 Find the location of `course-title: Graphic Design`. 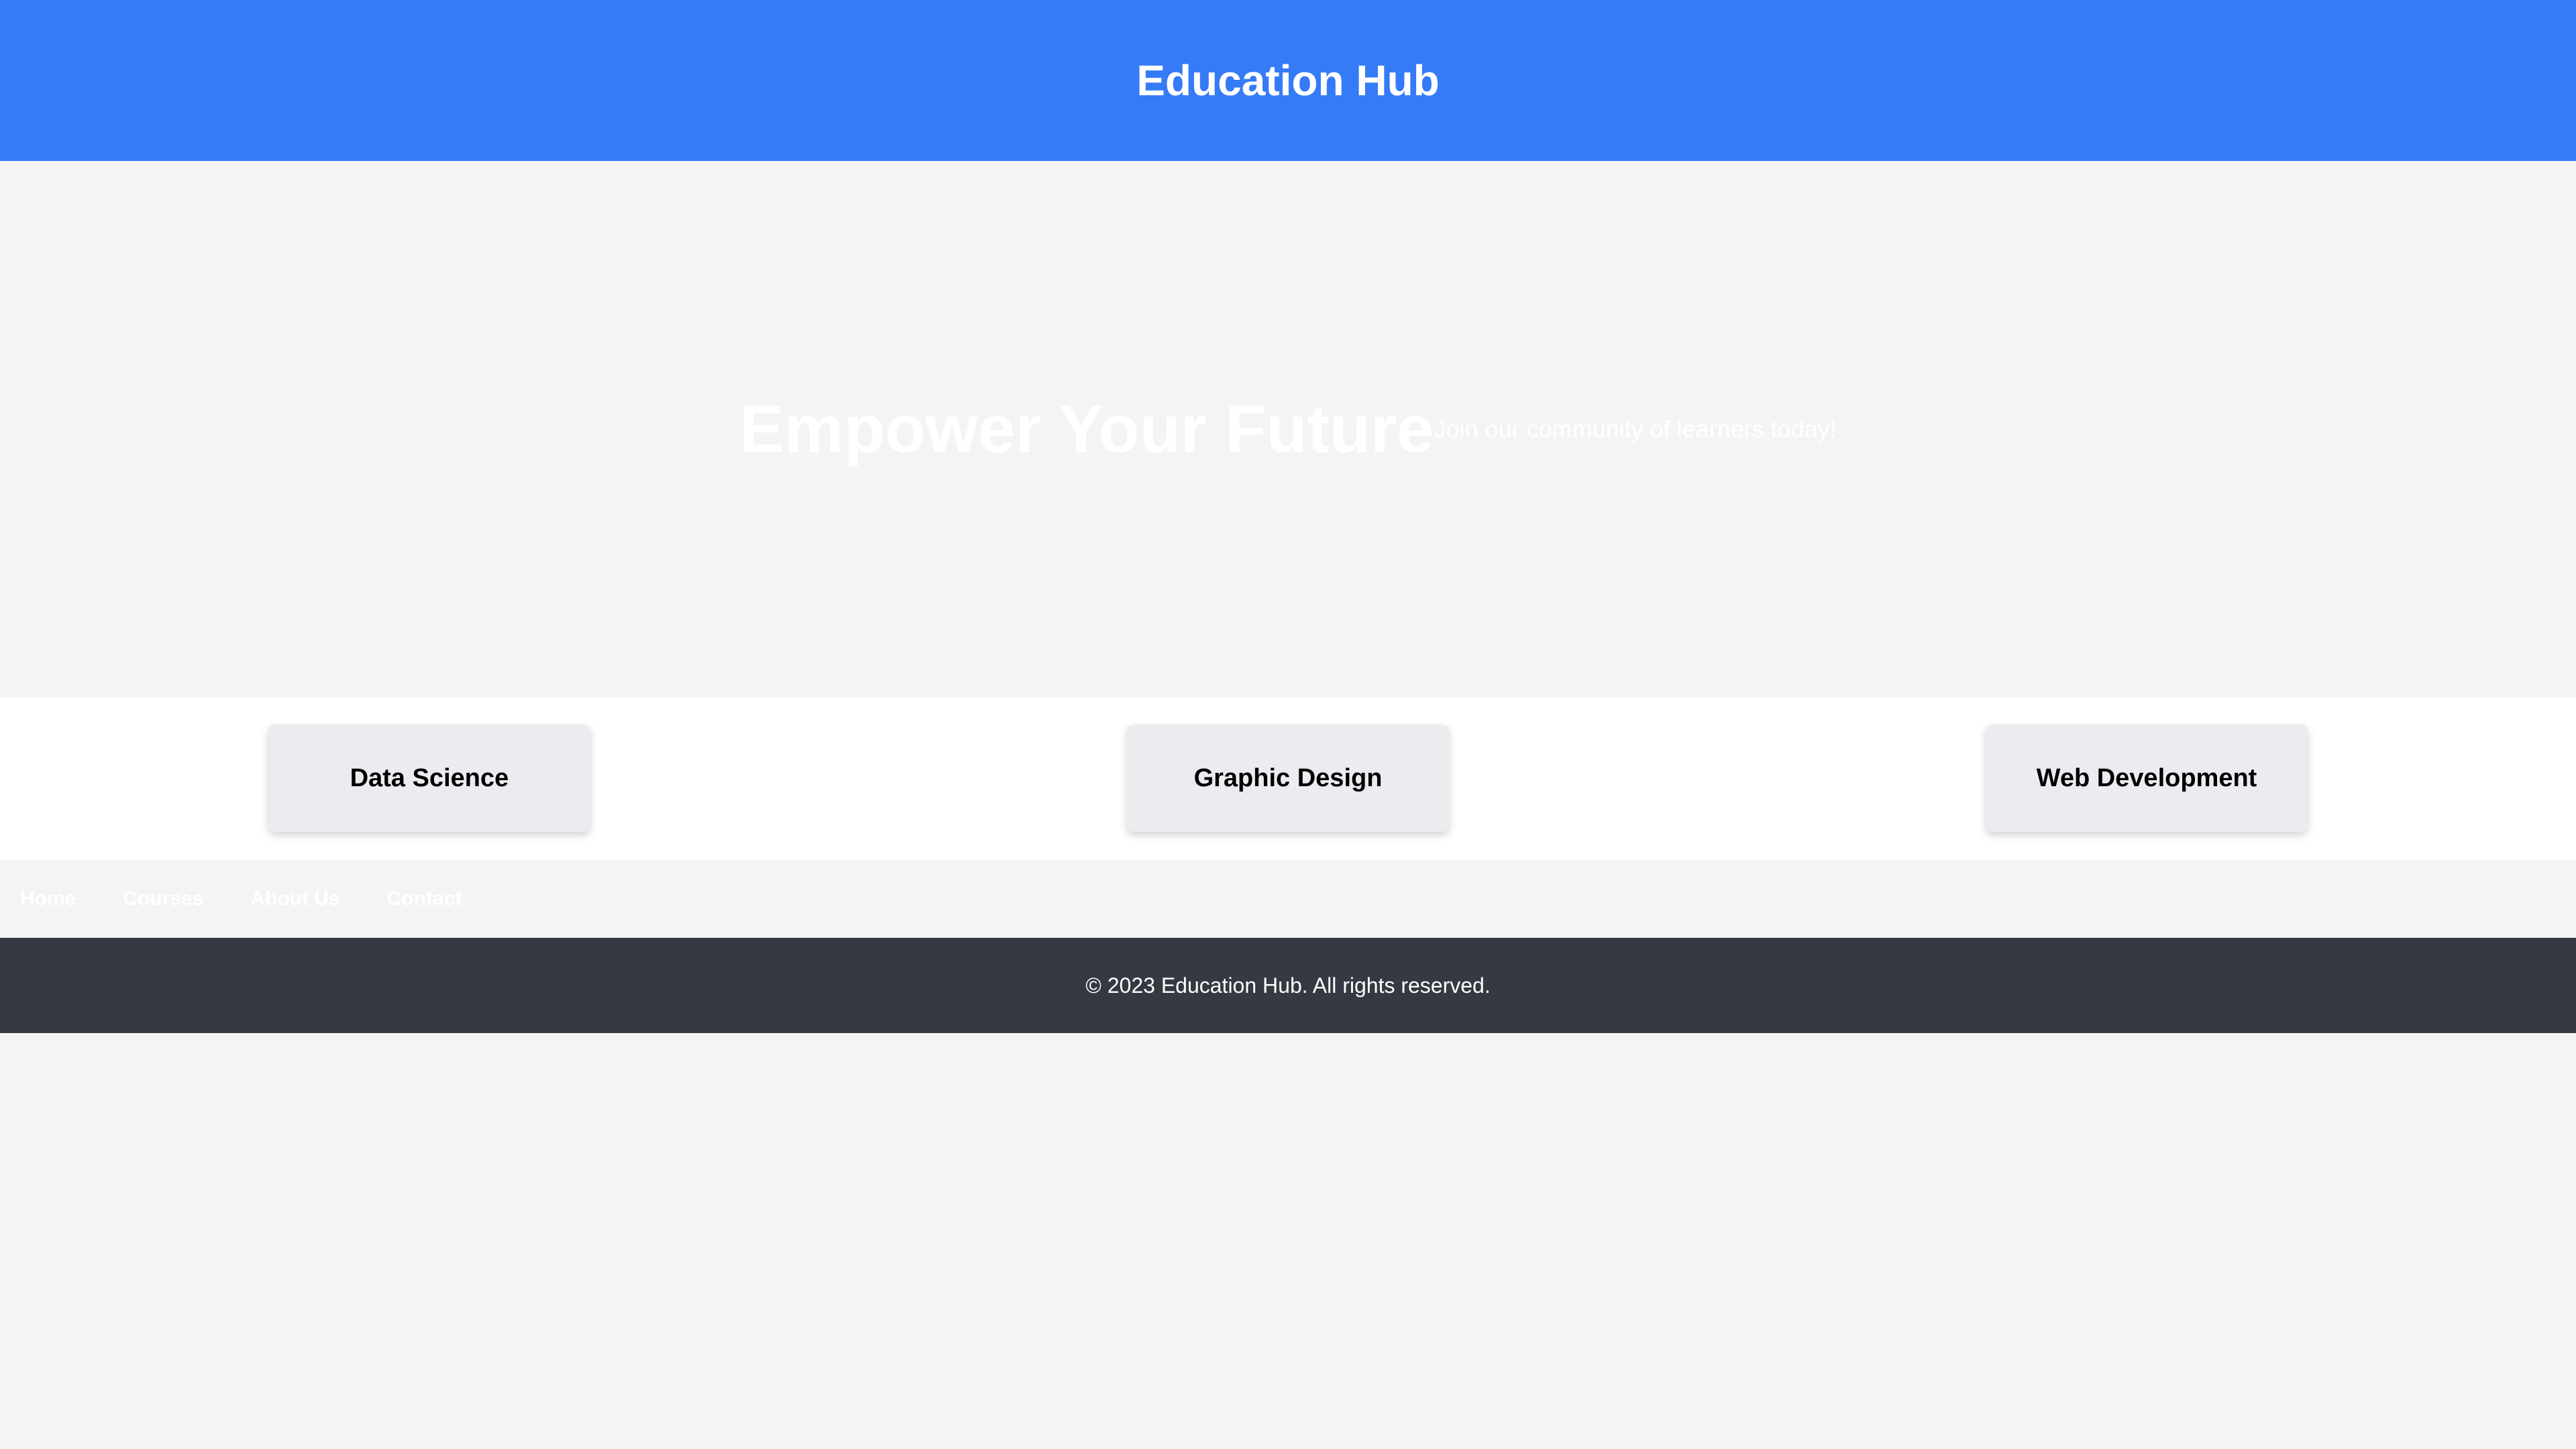

course-title: Graphic Design is located at coordinates (1288, 777).